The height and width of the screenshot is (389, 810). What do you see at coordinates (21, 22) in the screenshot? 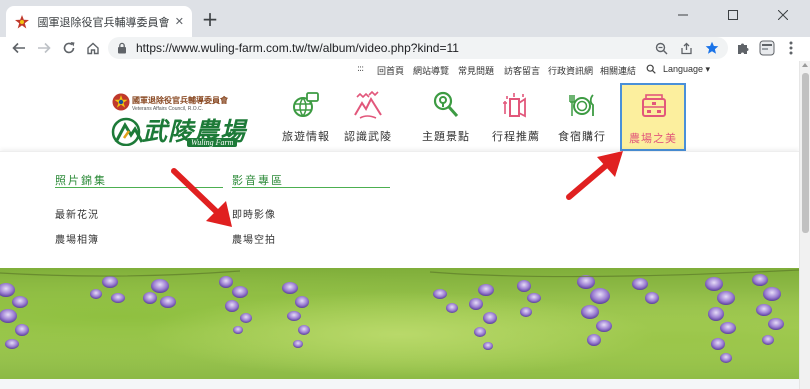
I see `site-favicon-icon` at bounding box center [21, 22].